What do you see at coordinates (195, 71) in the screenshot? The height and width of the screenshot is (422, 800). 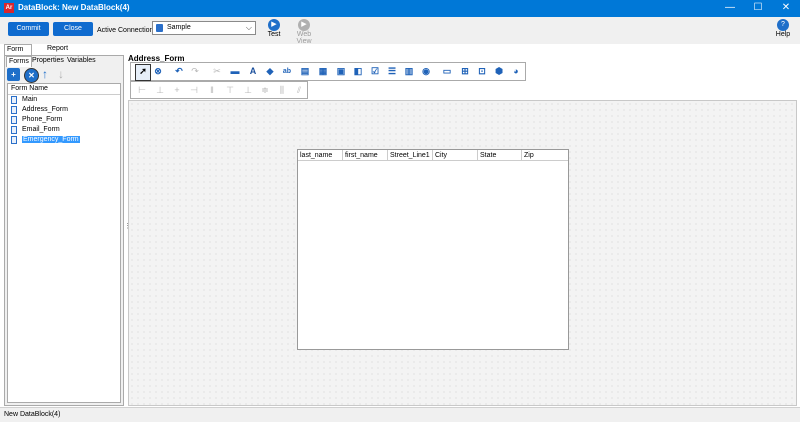 I see `redo-icon: ↷` at bounding box center [195, 71].